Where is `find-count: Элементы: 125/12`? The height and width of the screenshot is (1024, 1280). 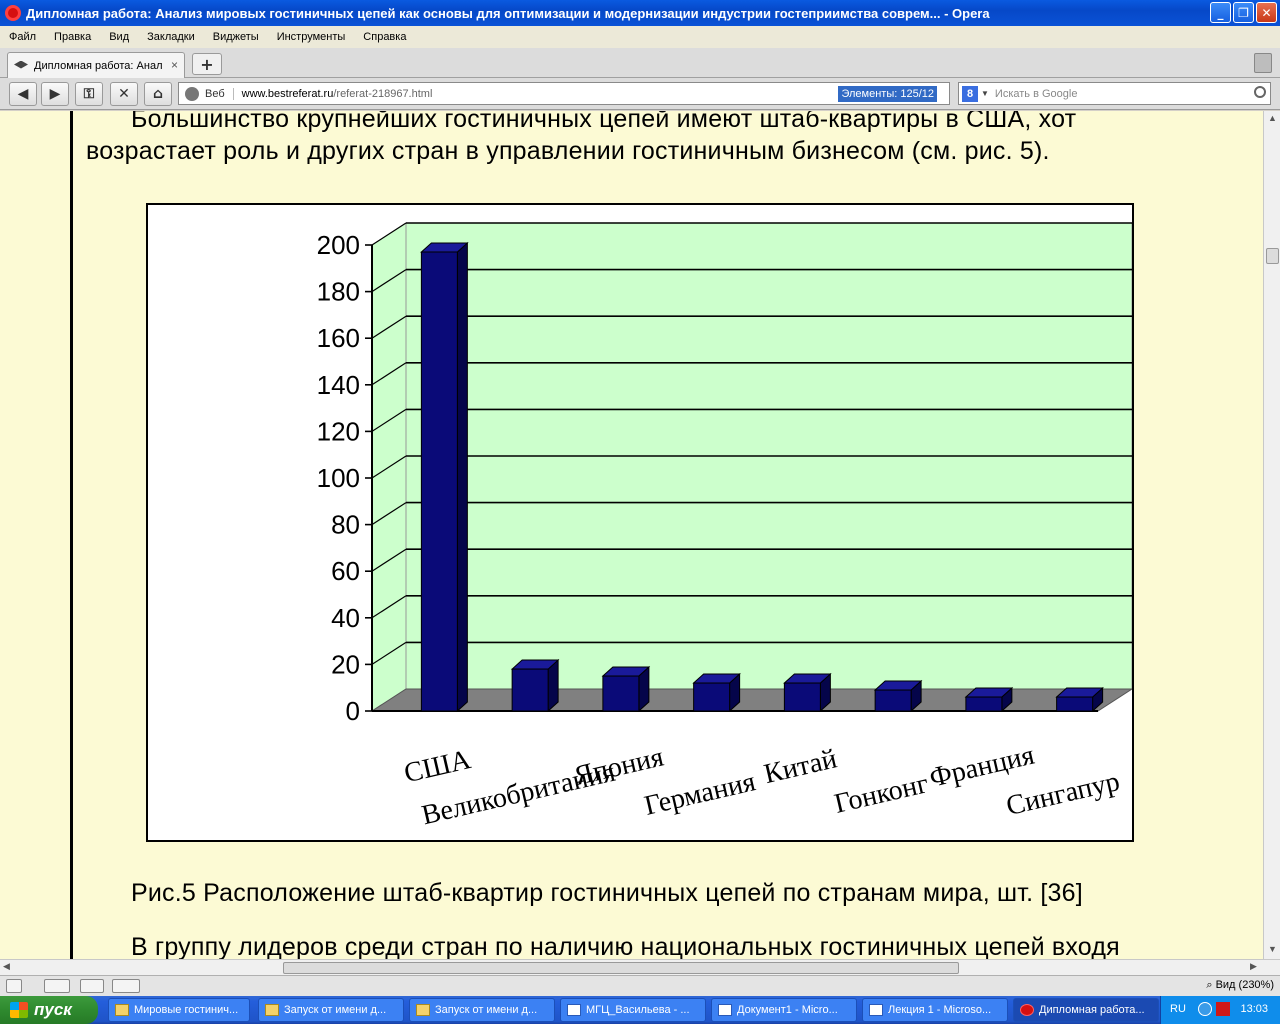
find-count: Элементы: 125/12 is located at coordinates (887, 94).